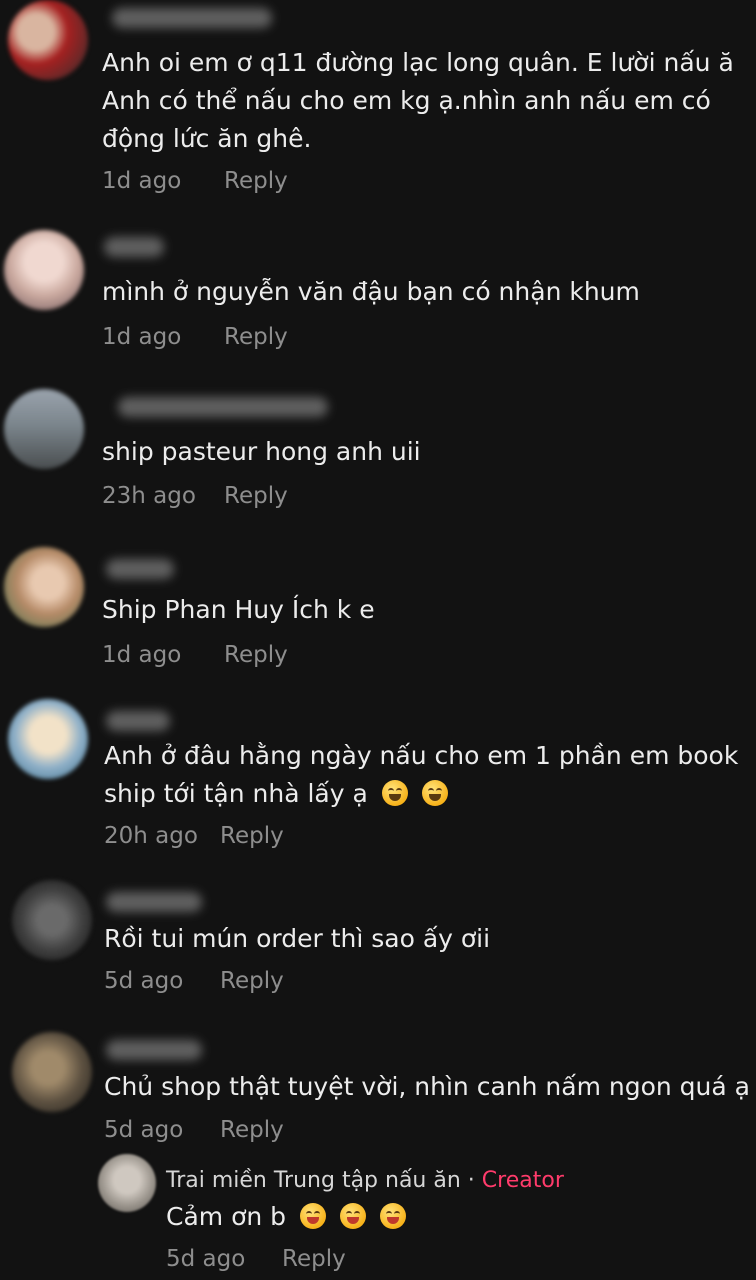 Image resolution: width=756 pixels, height=1280 pixels. What do you see at coordinates (378, 615) in the screenshot?
I see `comment-item: Ship Phan Huy Ích k e 1d ago Reply` at bounding box center [378, 615].